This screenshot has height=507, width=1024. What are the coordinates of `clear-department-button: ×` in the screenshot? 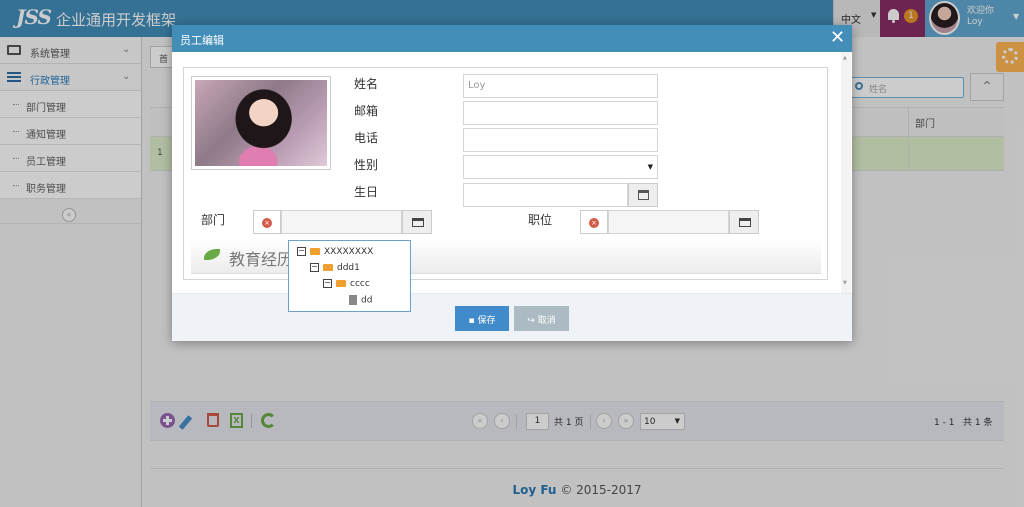 It's located at (267, 222).